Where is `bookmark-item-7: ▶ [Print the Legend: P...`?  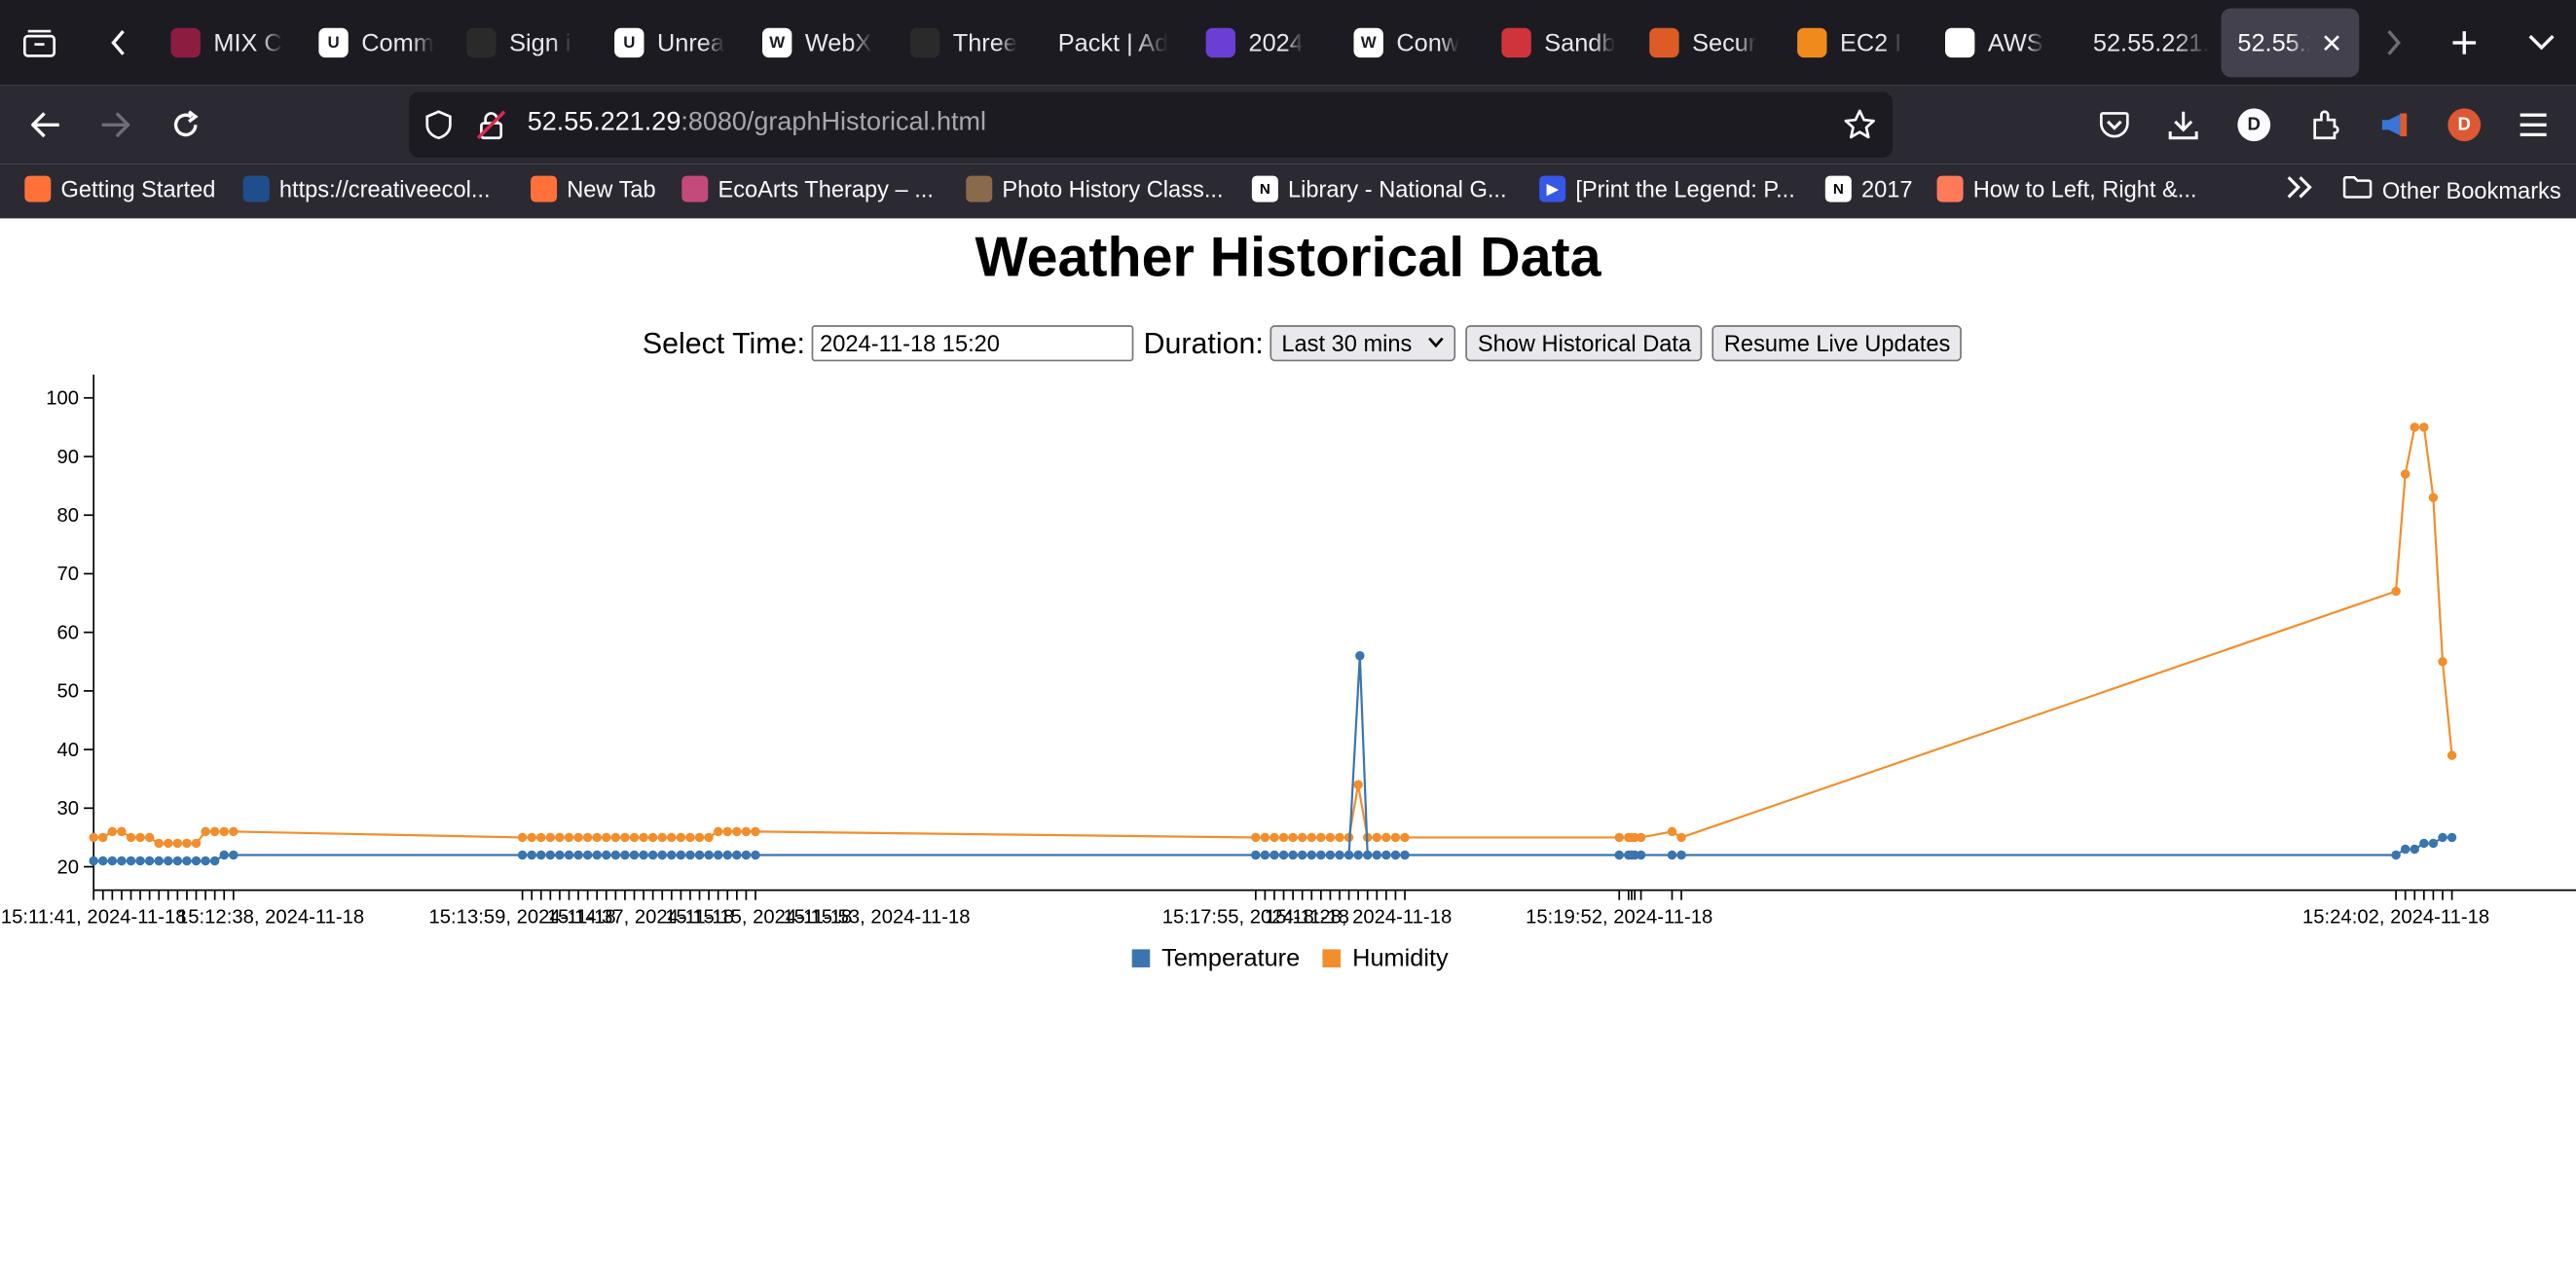
bookmark-item-7: ▶ [Print the Legend: P... is located at coordinates (1667, 188).